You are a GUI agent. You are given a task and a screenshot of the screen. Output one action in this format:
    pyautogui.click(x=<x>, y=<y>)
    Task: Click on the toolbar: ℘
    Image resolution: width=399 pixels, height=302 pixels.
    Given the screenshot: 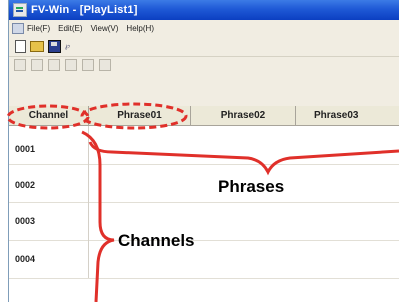 What is the action you would take?
    pyautogui.click(x=204, y=46)
    